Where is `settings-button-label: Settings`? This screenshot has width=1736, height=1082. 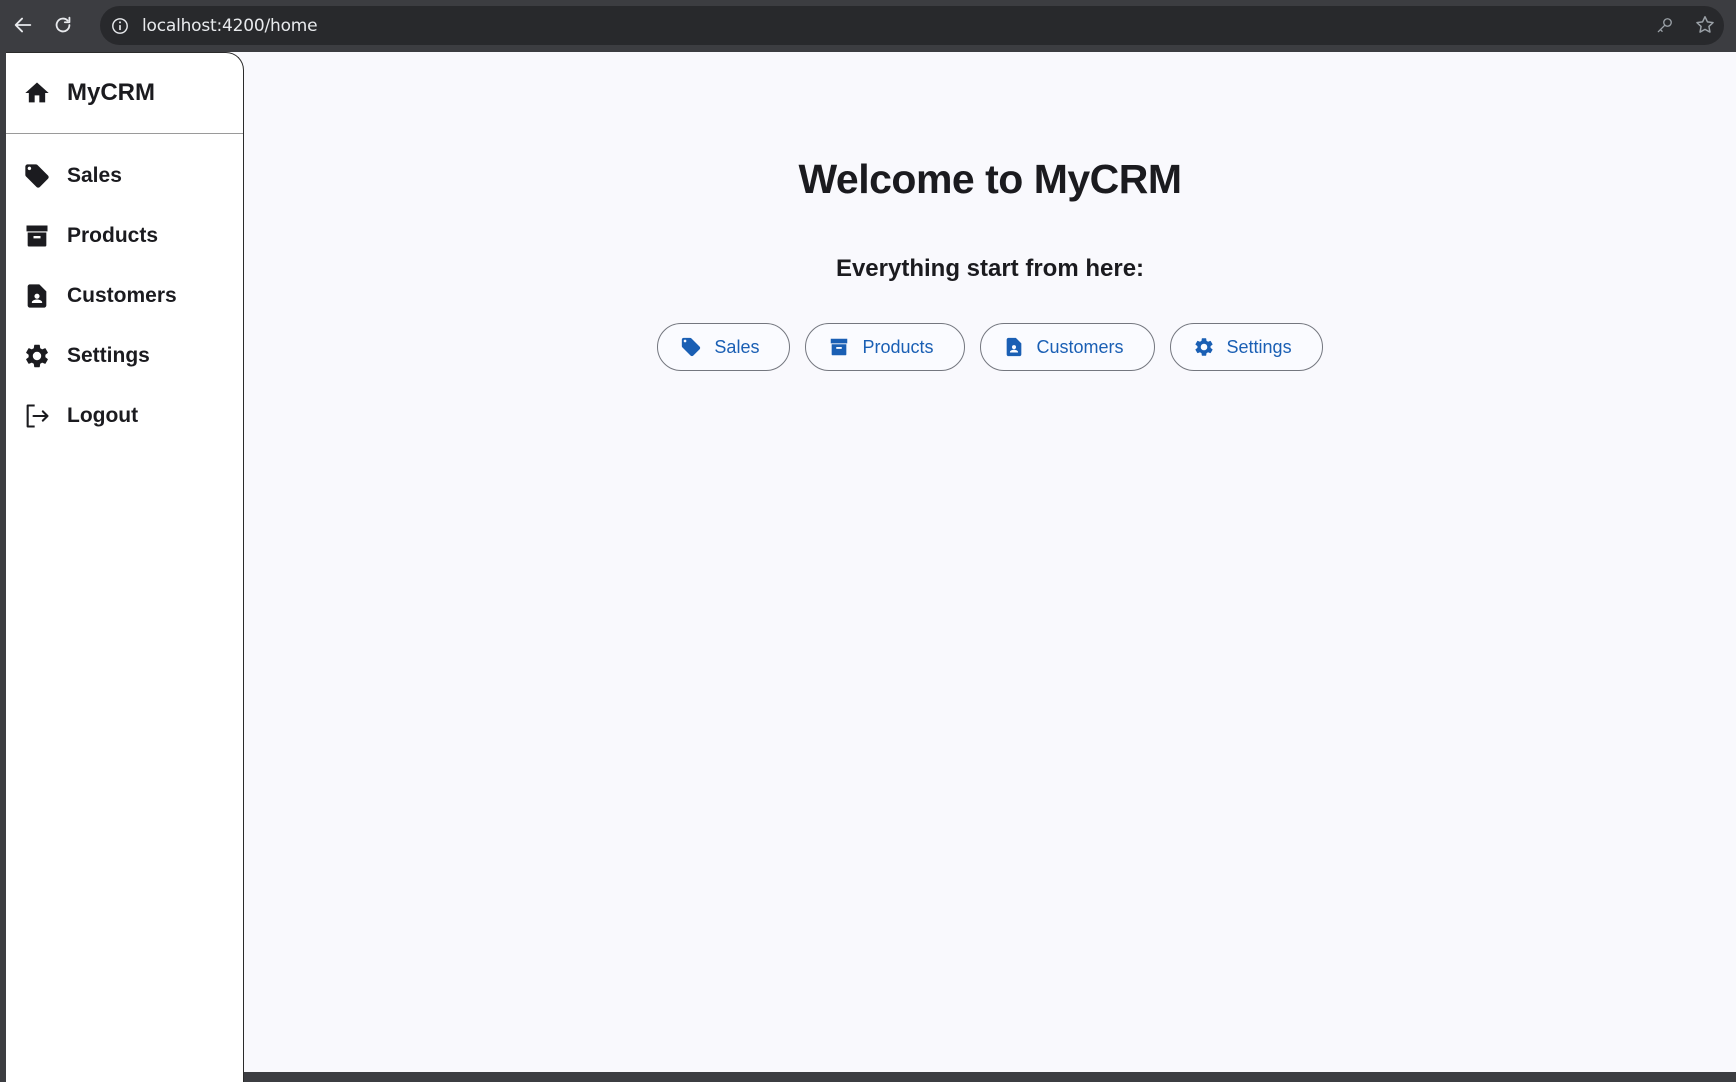 settings-button-label: Settings is located at coordinates (1259, 346).